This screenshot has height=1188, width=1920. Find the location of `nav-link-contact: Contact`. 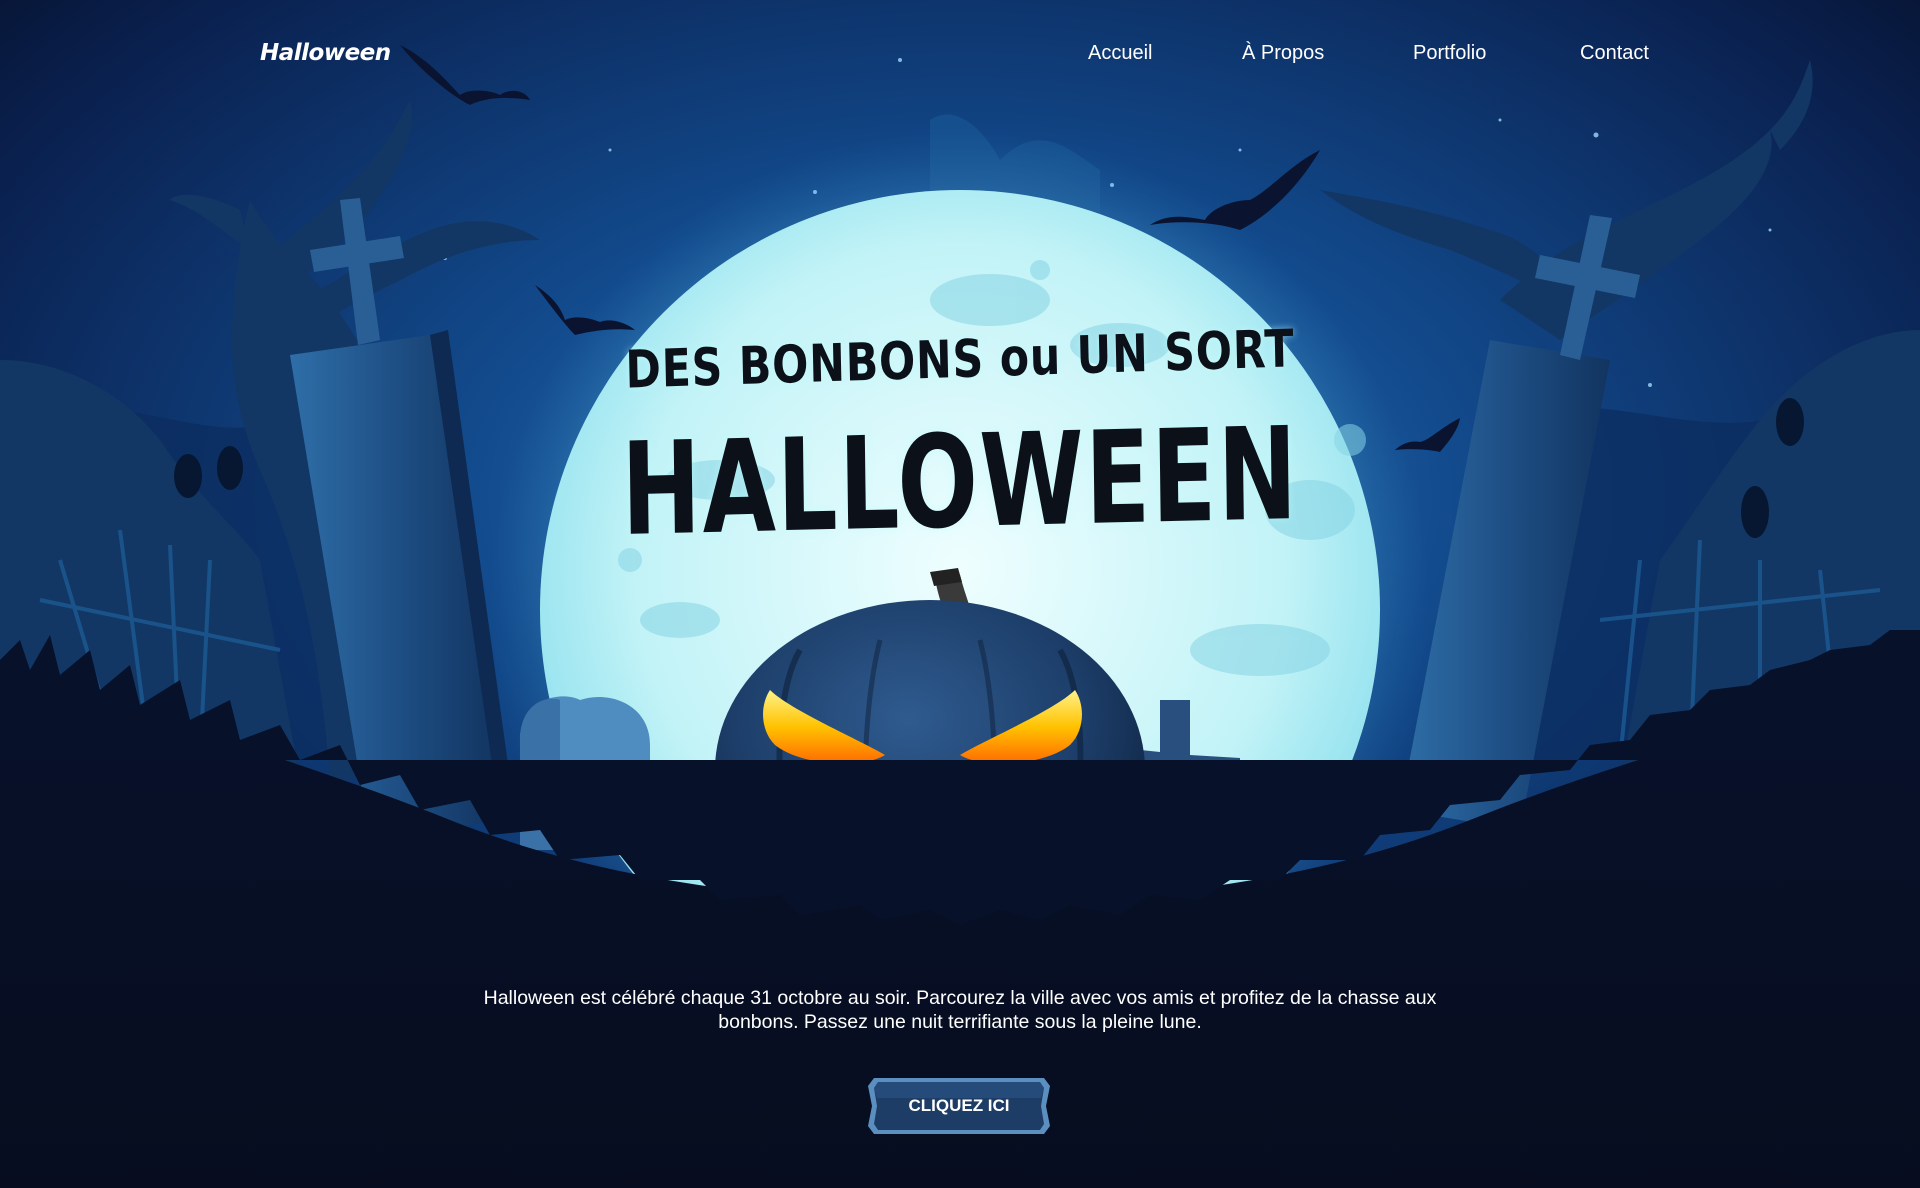

nav-link-contact: Contact is located at coordinates (1614, 53).